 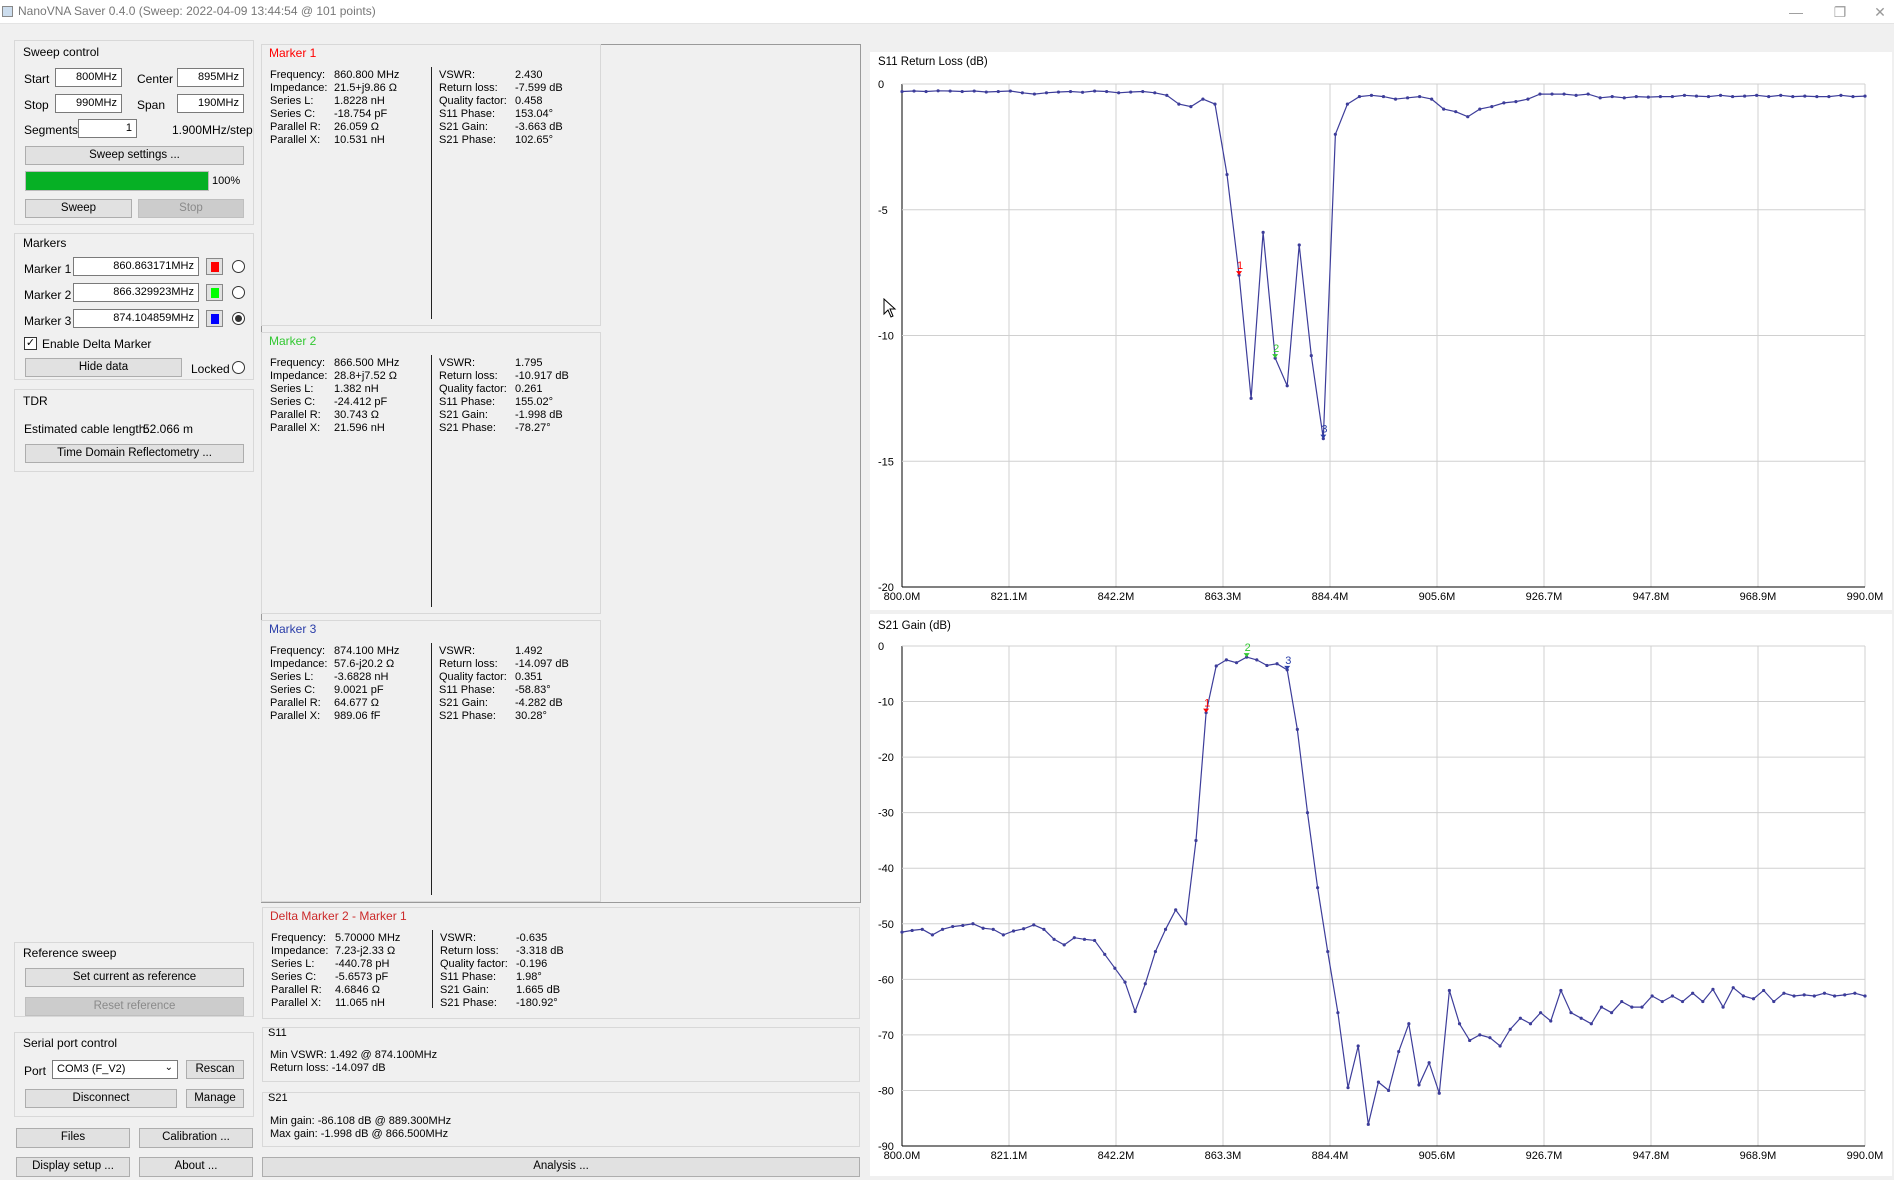 I want to click on marker-3-color-button, so click(x=214, y=318).